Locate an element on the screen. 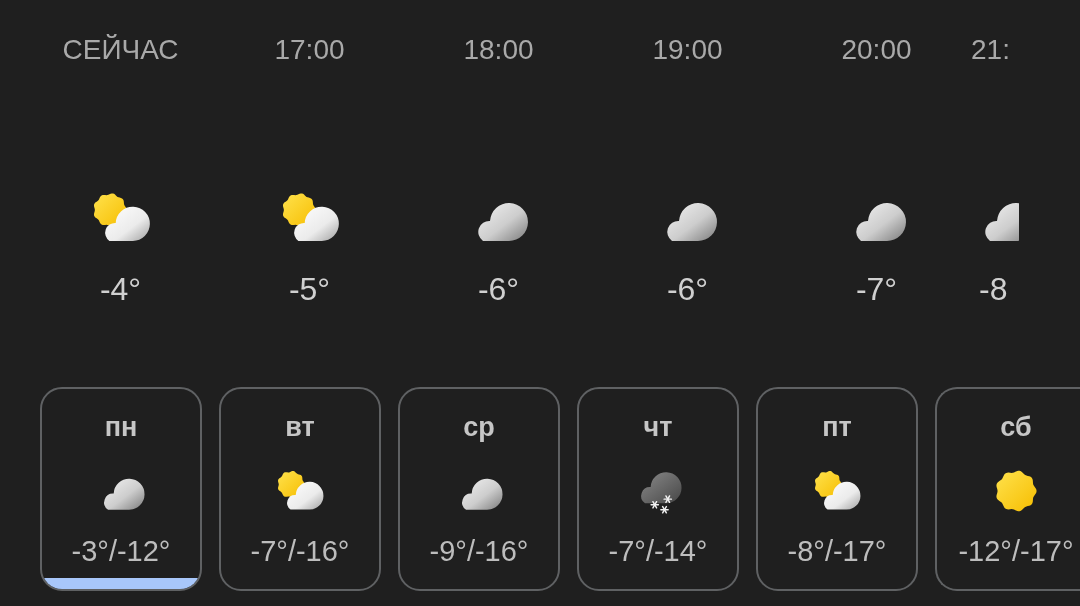  hour-temperature: -7° is located at coordinates (876, 289).